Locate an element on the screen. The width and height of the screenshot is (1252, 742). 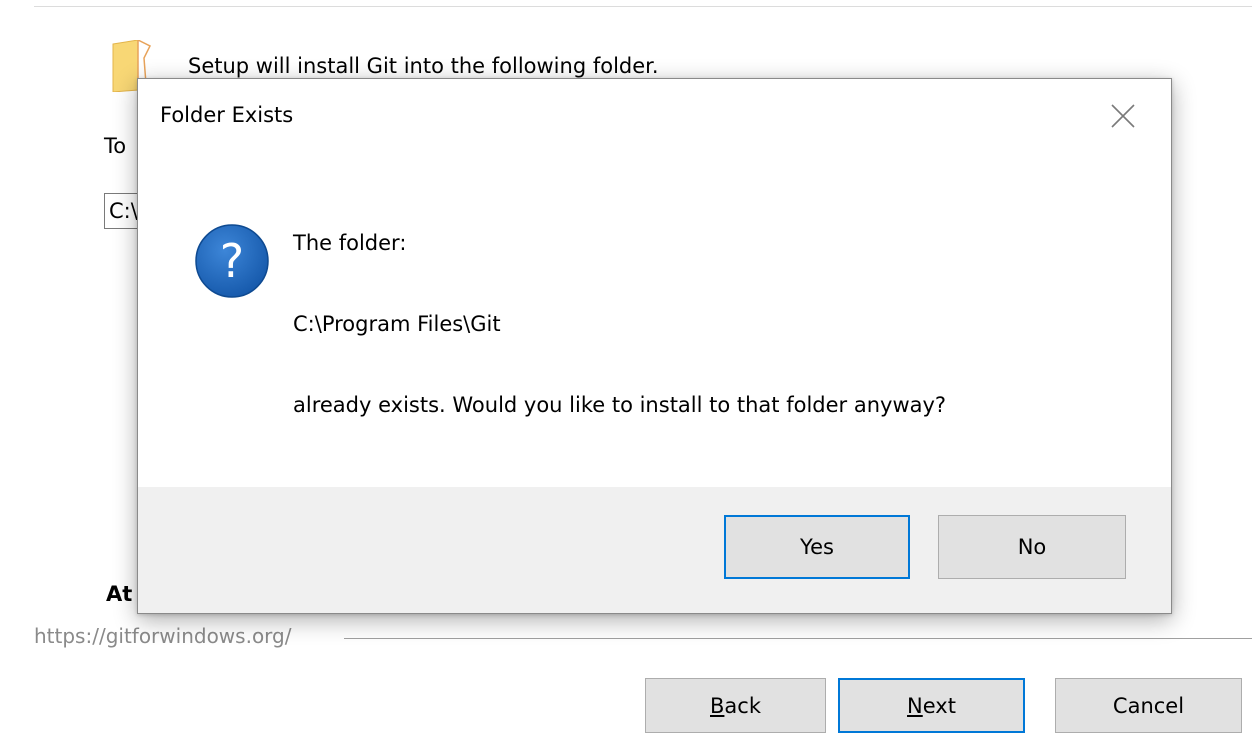
back-mnemonic: B is located at coordinates (717, 705).